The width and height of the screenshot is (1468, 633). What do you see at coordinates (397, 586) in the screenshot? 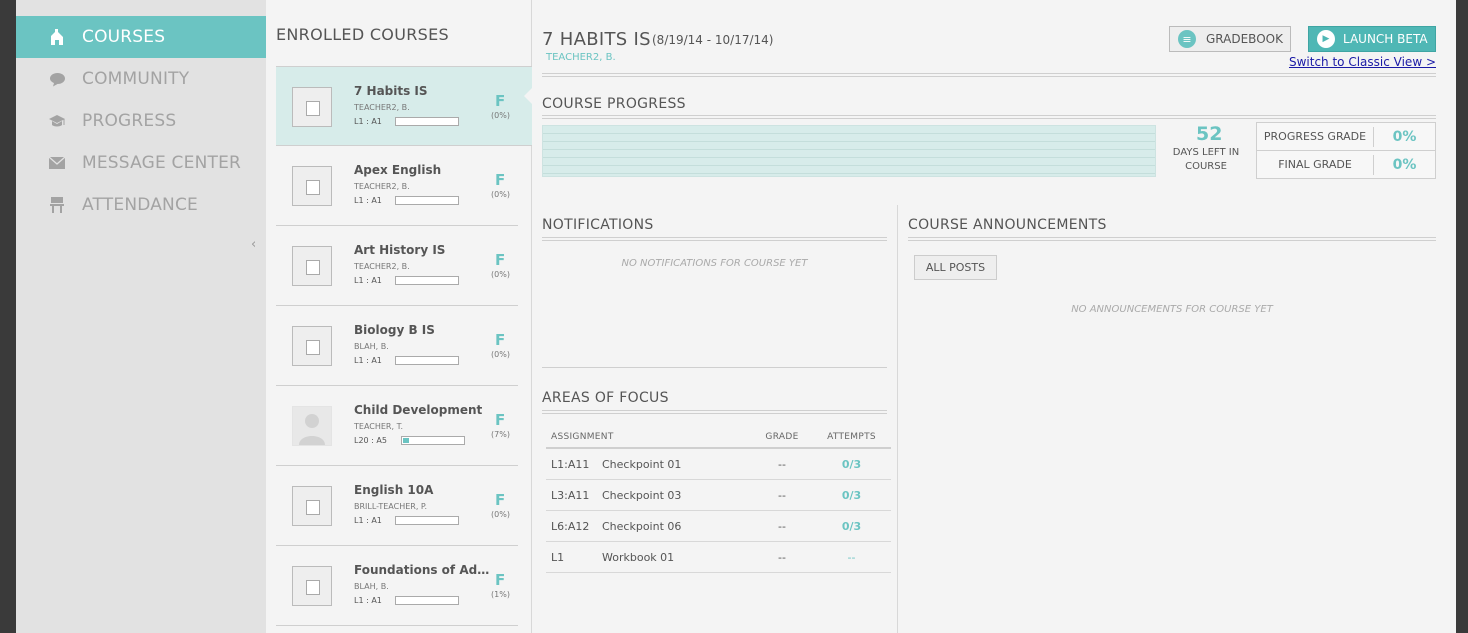
I see `course-item: Foundations of Adv… BLAH, B. L1 : A1 F (1%)` at bounding box center [397, 586].